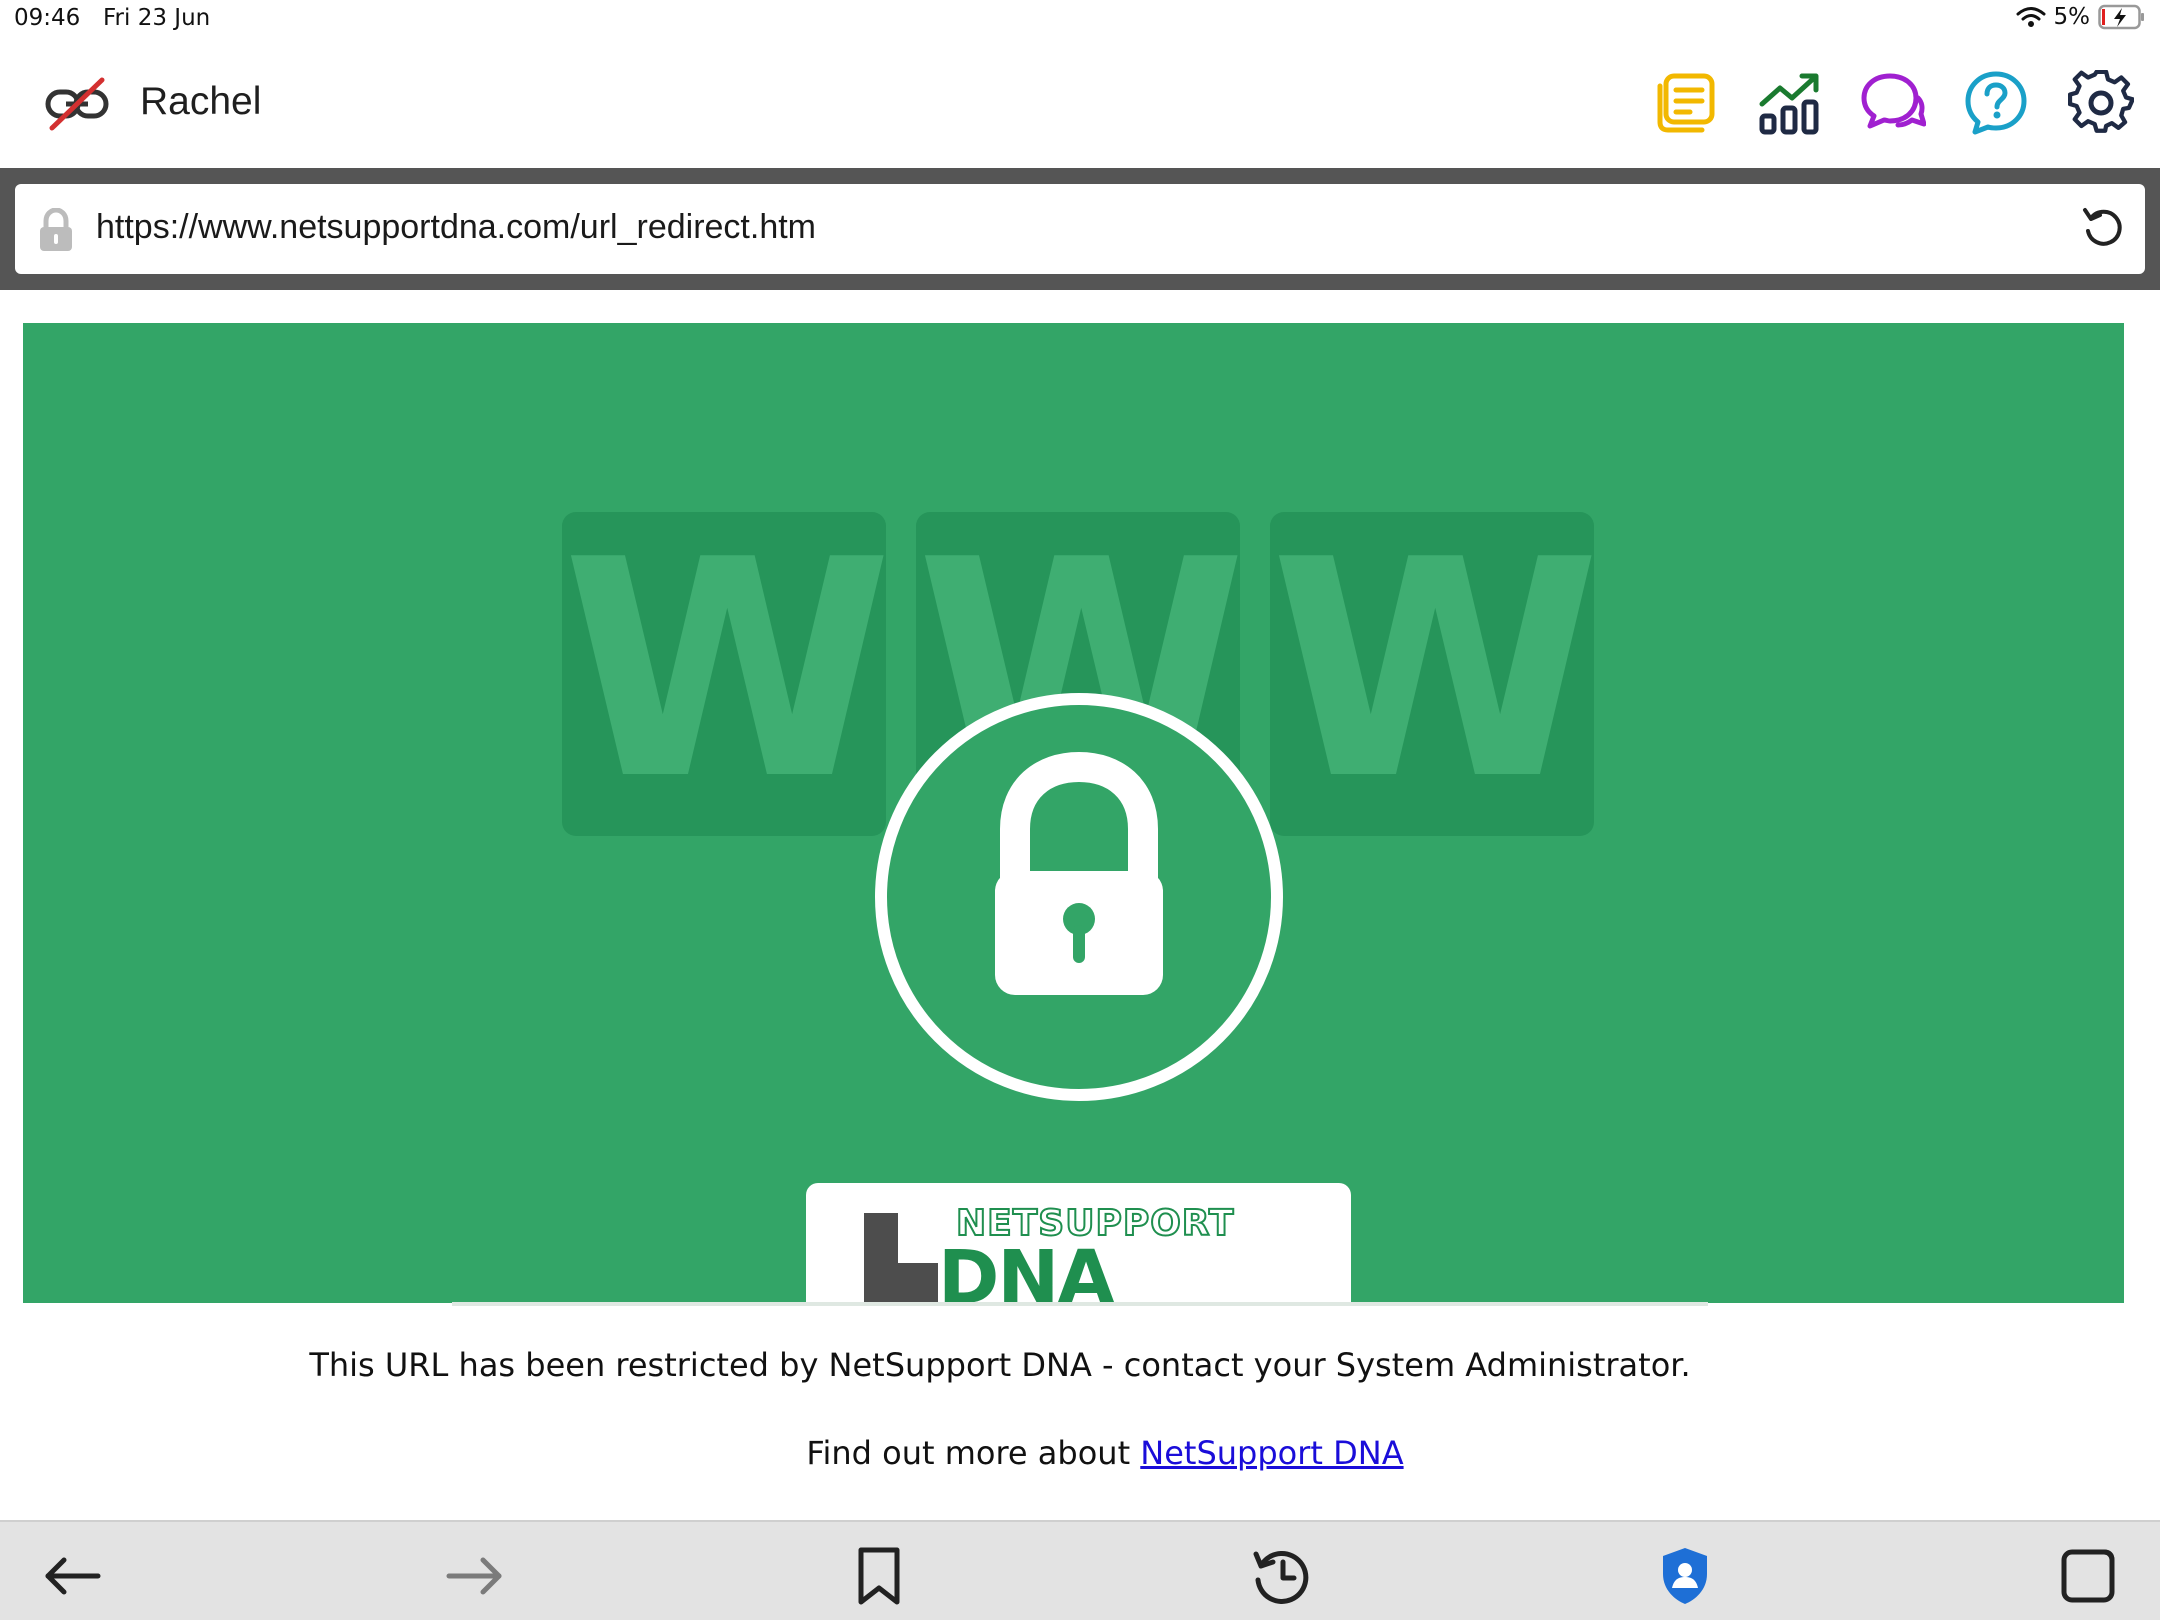 The width and height of the screenshot is (2160, 1620). I want to click on reload-icon, so click(2104, 229).